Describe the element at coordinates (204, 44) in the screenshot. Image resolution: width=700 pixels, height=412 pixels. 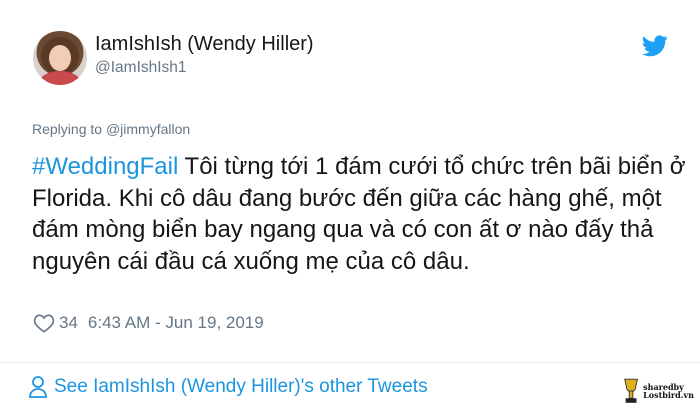
I see `author-display-name: IamIshIsh (Wendy Hiller)` at that location.